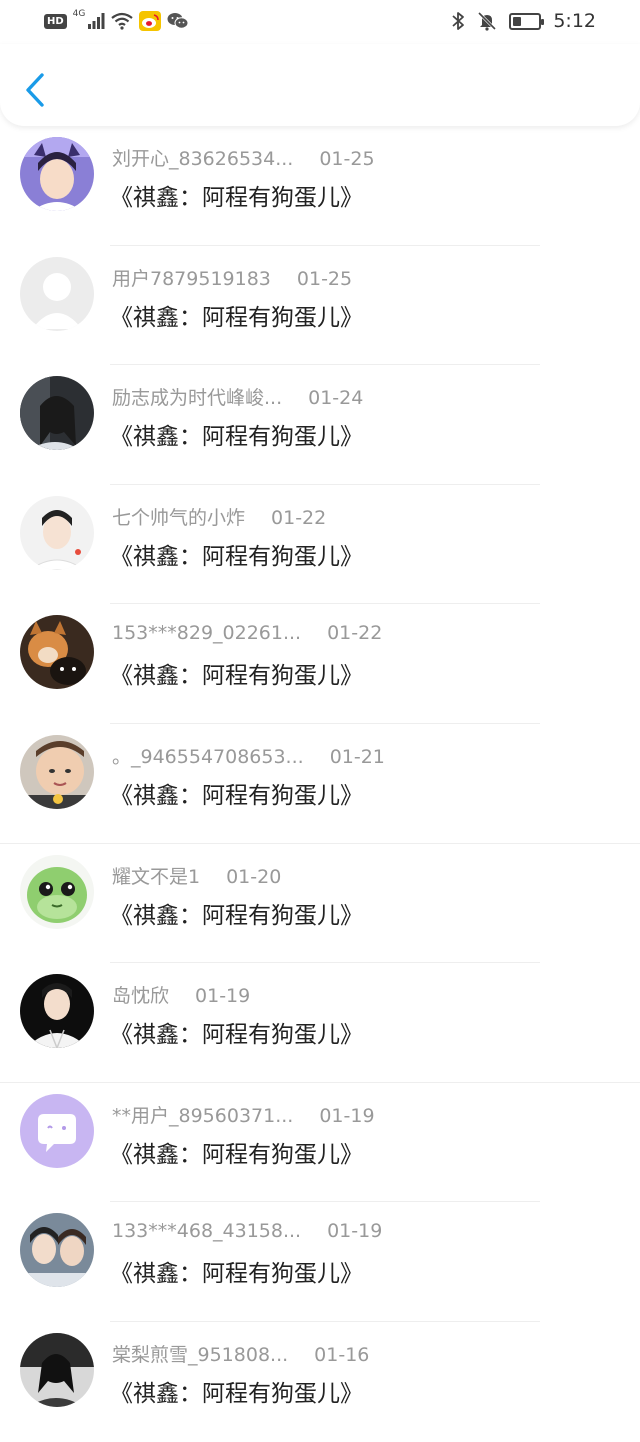 The width and height of the screenshot is (640, 1442). I want to click on list-item: 。_946554708653... 01-21 《祺鑫：阿程有狗蛋儿》, so click(320, 784).